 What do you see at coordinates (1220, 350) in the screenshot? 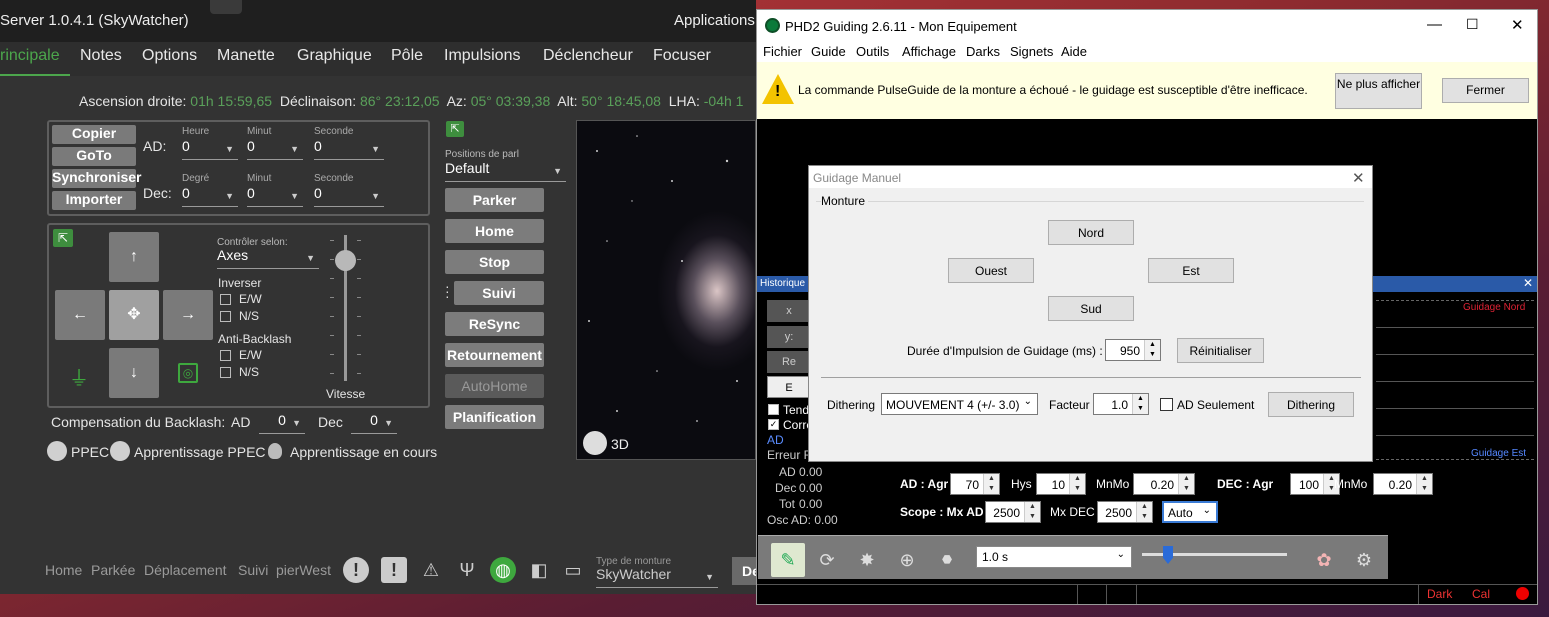
I see `reinitialiser-button: Réinitialiser` at bounding box center [1220, 350].